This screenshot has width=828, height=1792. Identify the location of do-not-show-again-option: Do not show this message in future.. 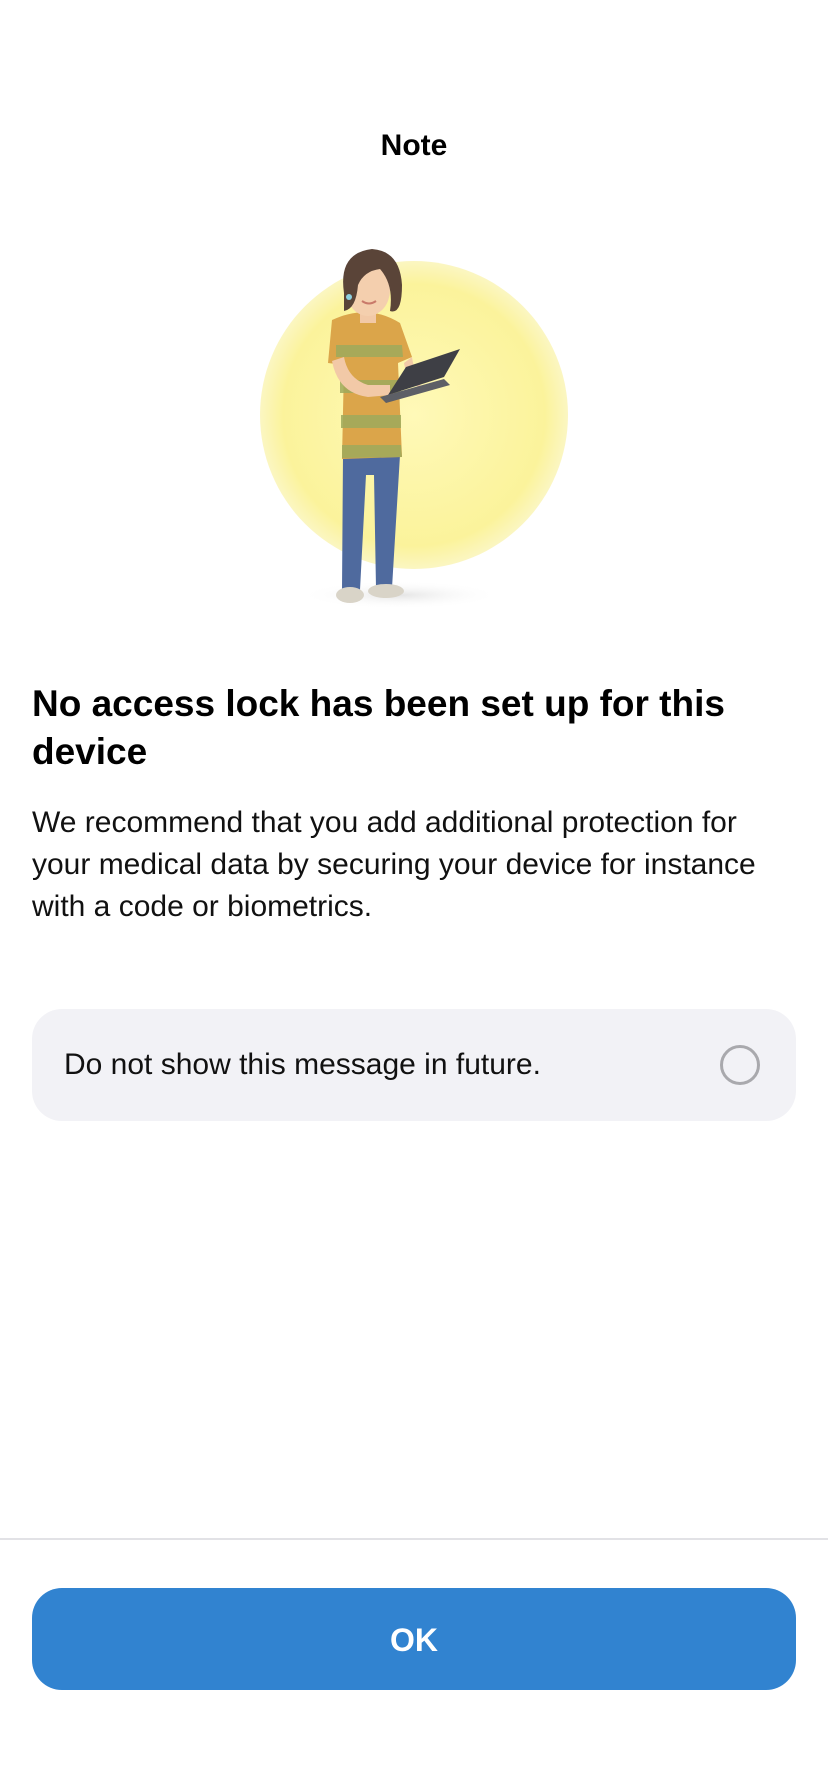
(414, 1065).